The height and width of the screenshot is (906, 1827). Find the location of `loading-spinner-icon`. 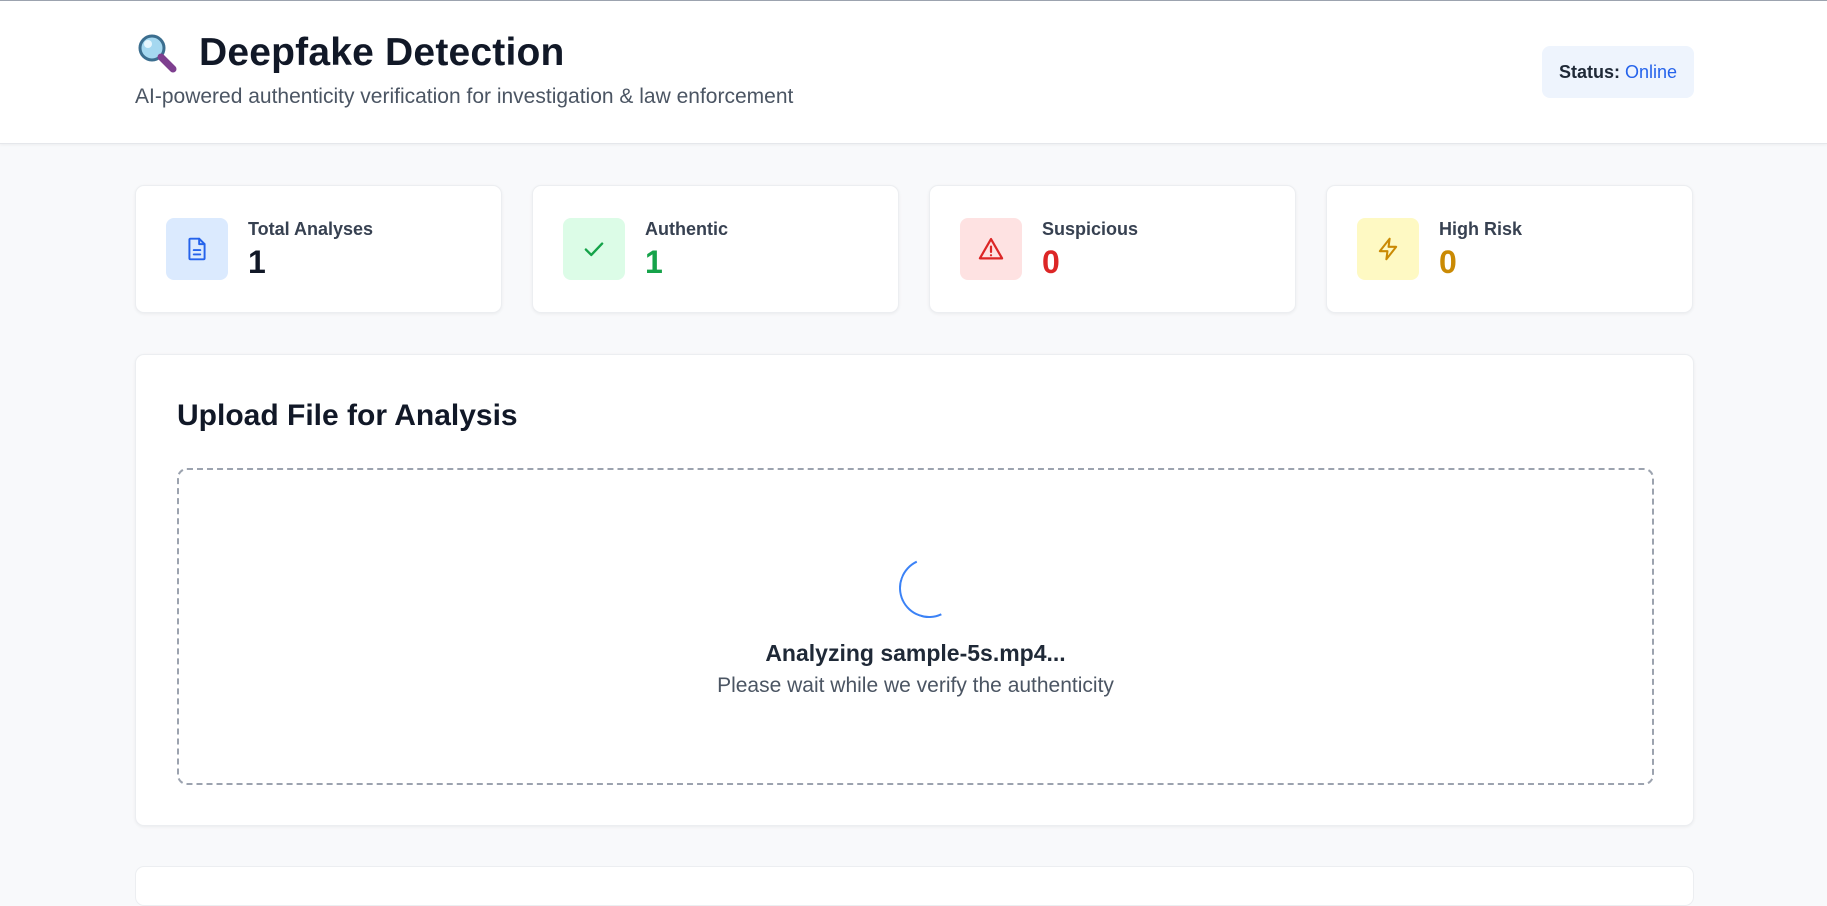

loading-spinner-icon is located at coordinates (929, 588).